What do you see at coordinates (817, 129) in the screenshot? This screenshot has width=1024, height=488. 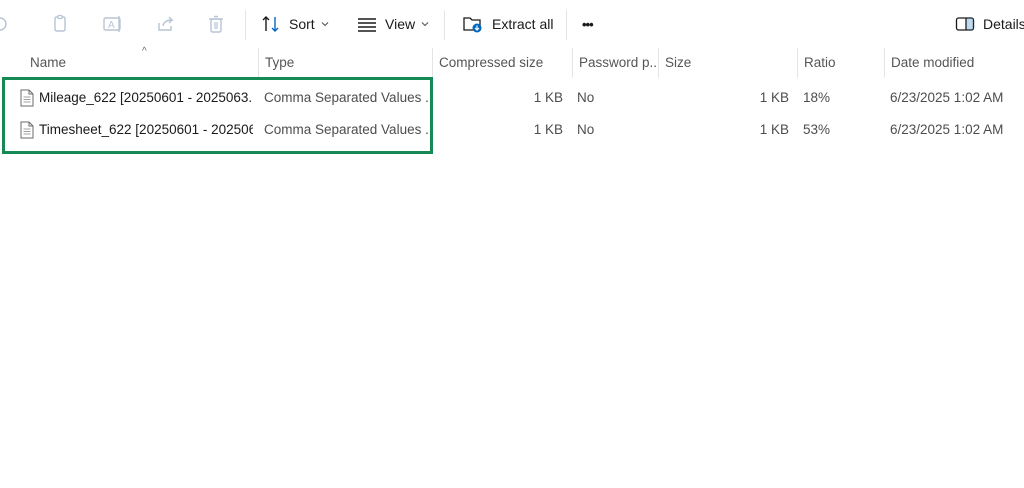 I see `file-ratio: 53%` at bounding box center [817, 129].